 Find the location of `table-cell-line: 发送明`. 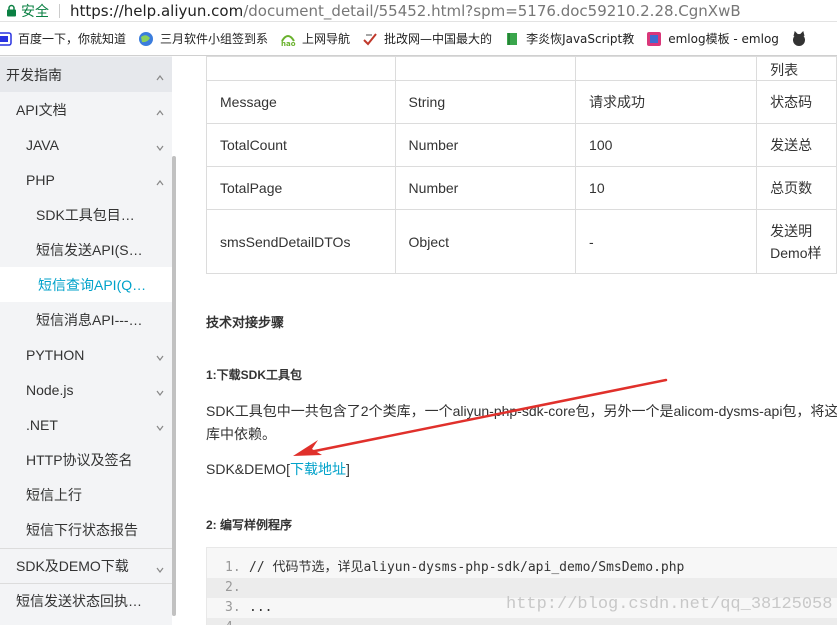

table-cell-line: 发送明 is located at coordinates (791, 230).